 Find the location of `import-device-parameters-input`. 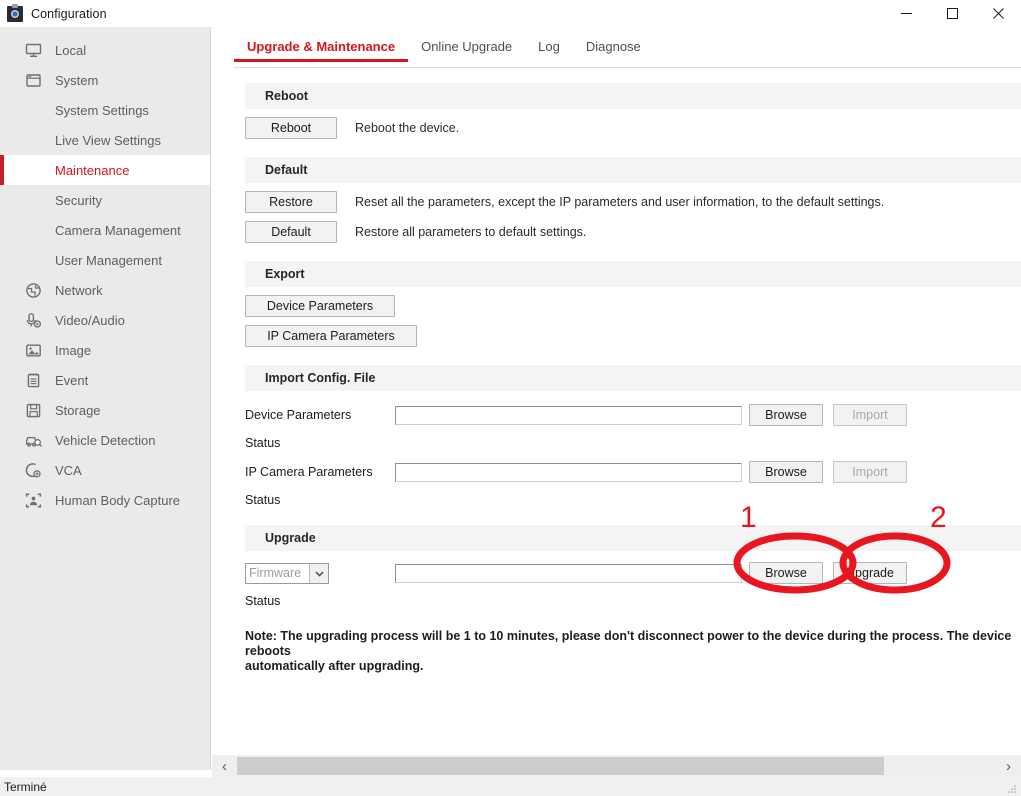

import-device-parameters-input is located at coordinates (568, 415).